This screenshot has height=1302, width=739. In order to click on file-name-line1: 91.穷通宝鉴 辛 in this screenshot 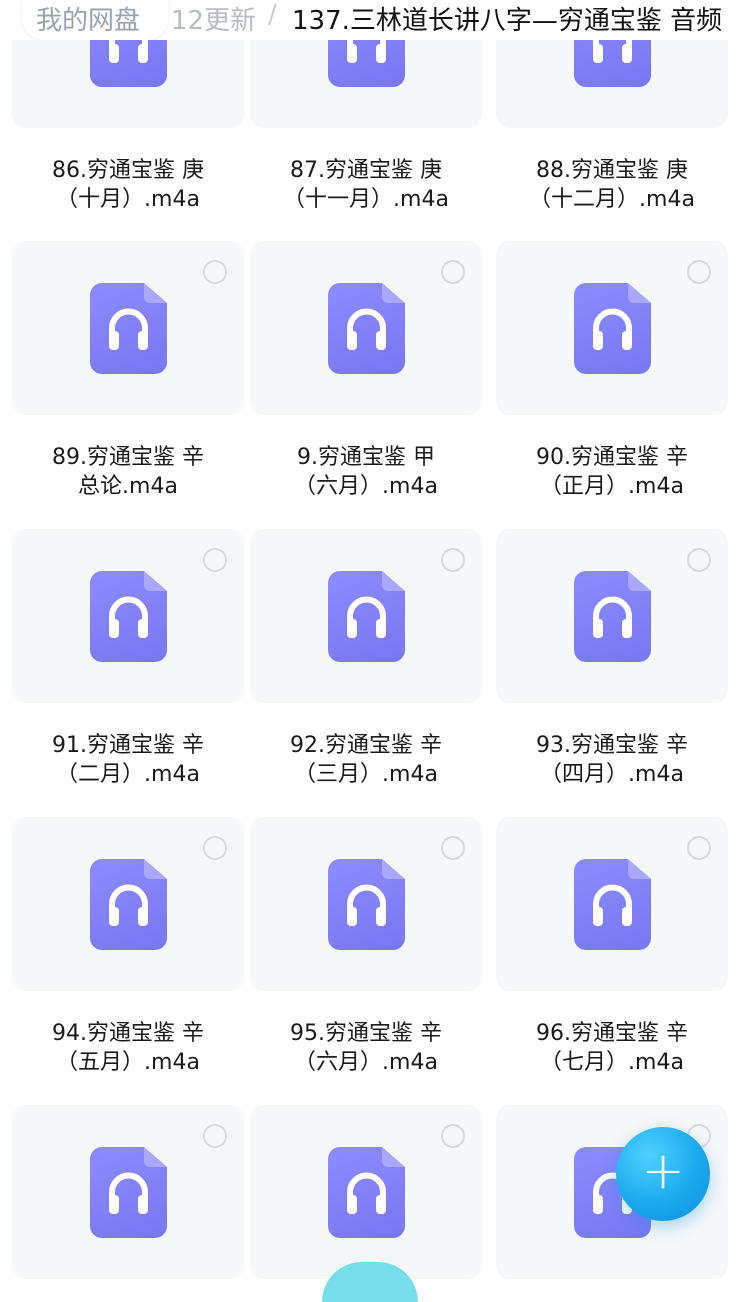, I will do `click(128, 745)`.